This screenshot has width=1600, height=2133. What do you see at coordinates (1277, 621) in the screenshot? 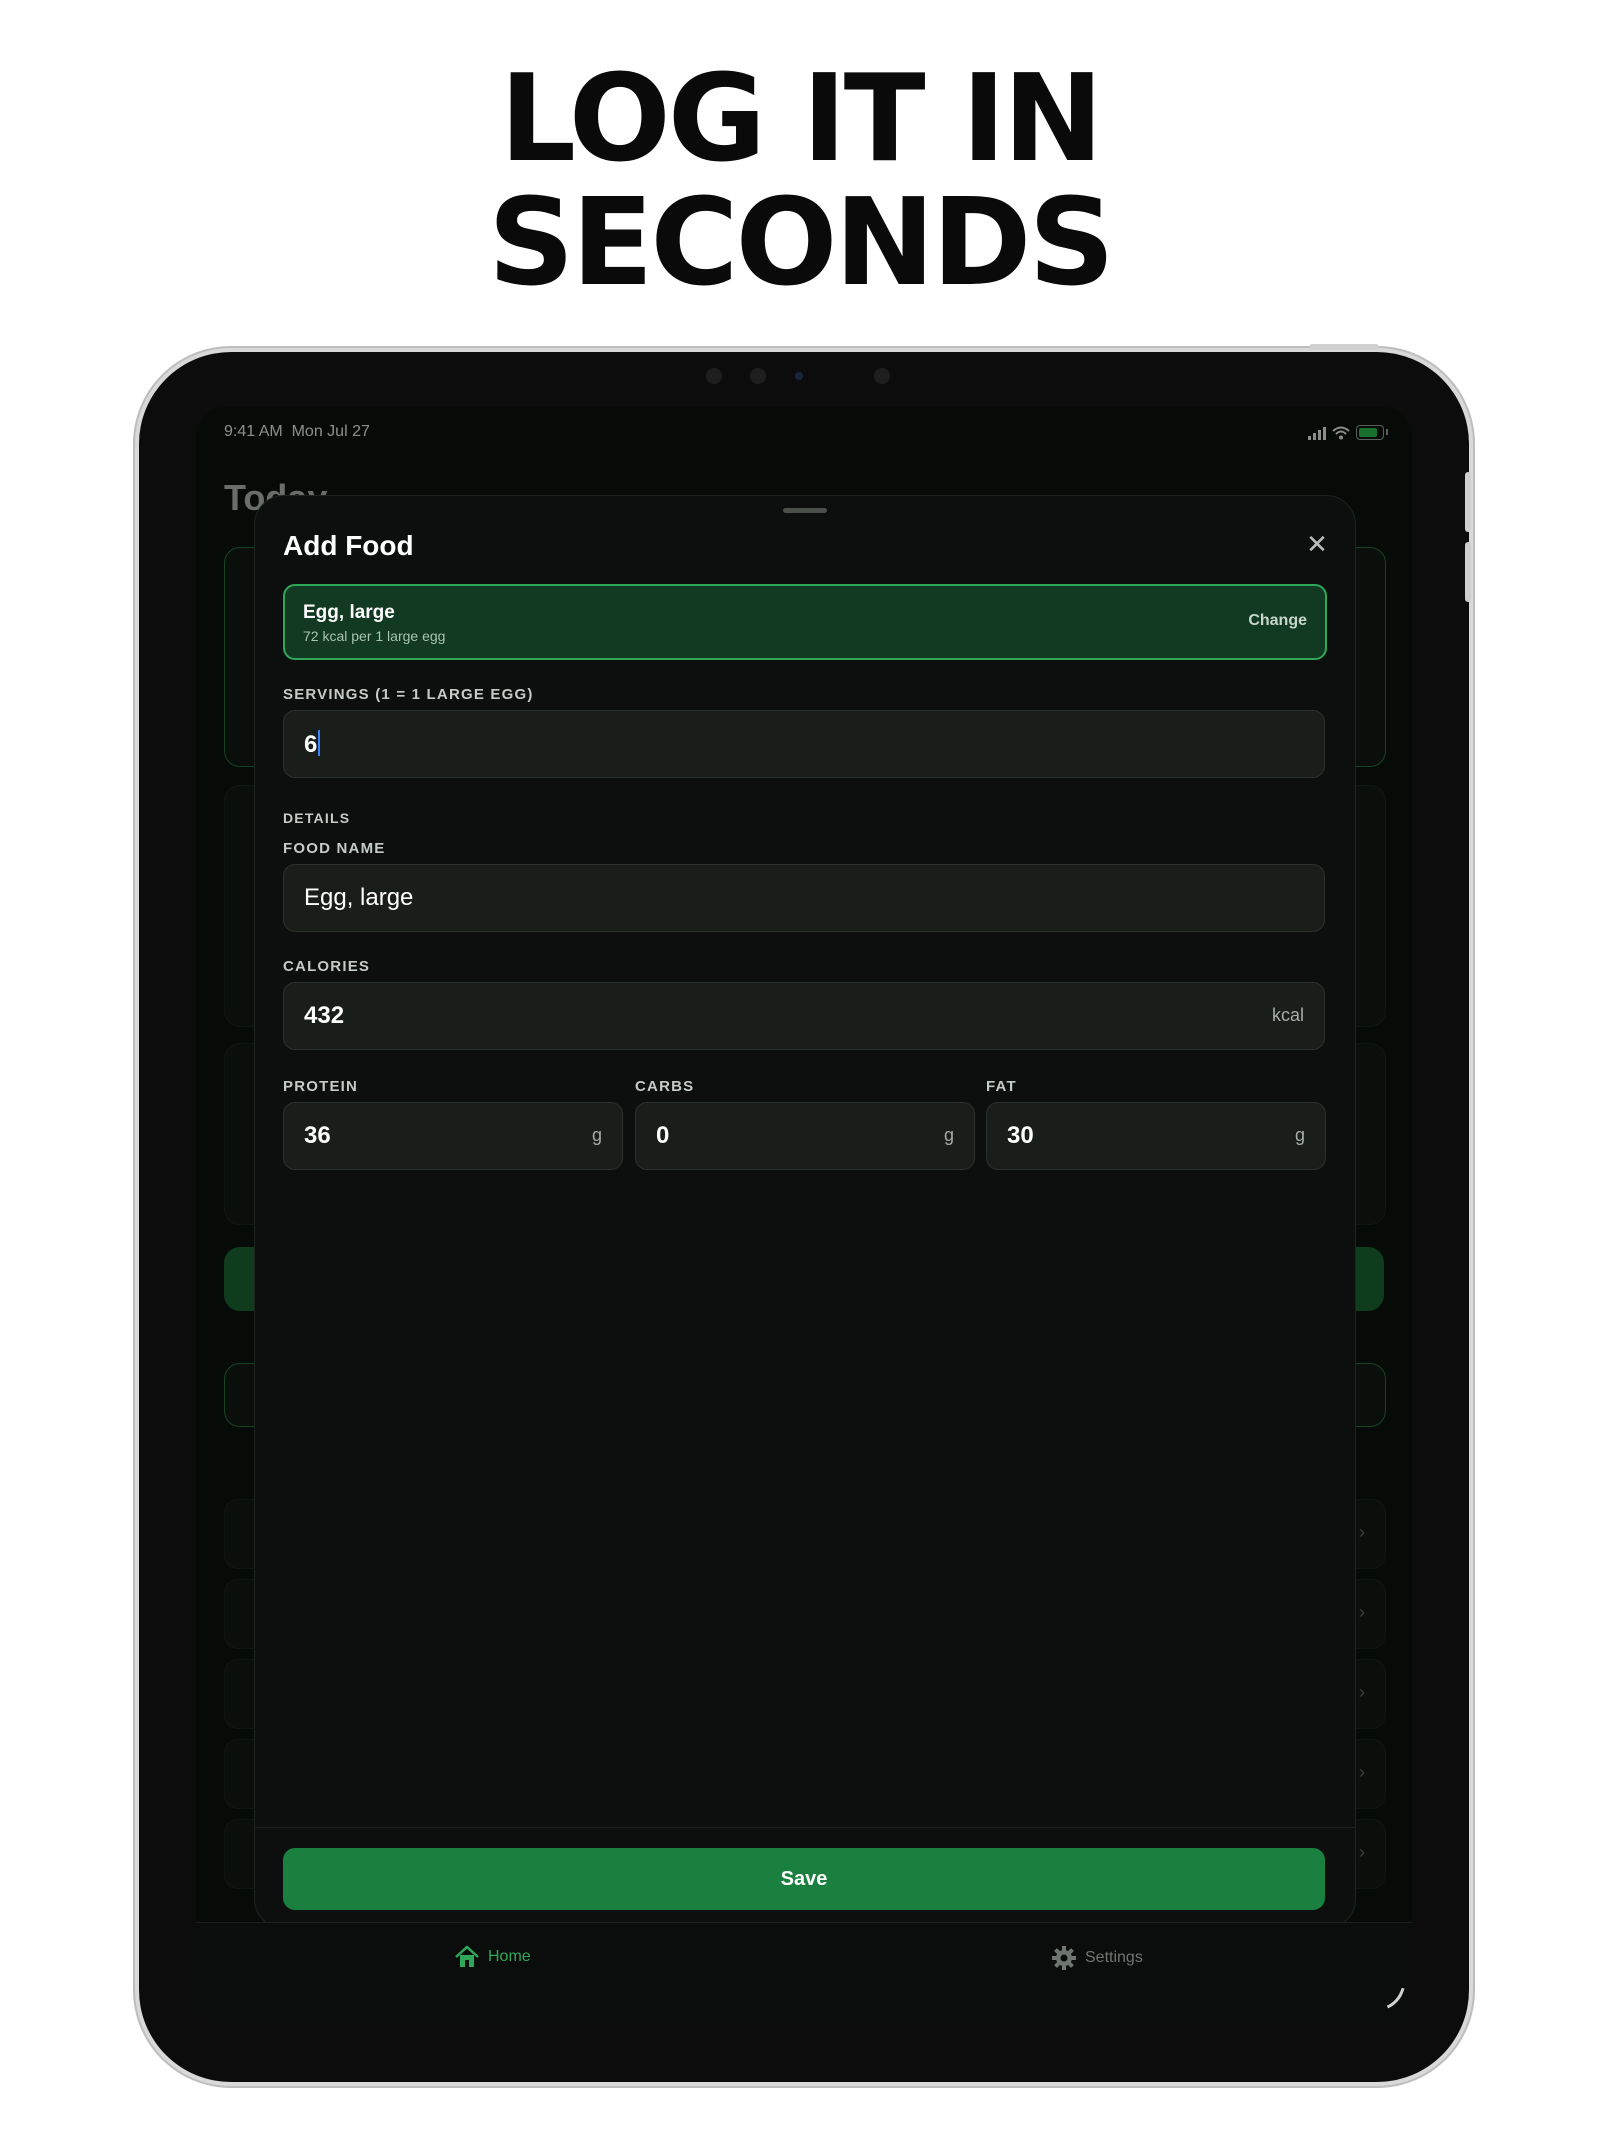
I see `change-food-button: Change` at bounding box center [1277, 621].